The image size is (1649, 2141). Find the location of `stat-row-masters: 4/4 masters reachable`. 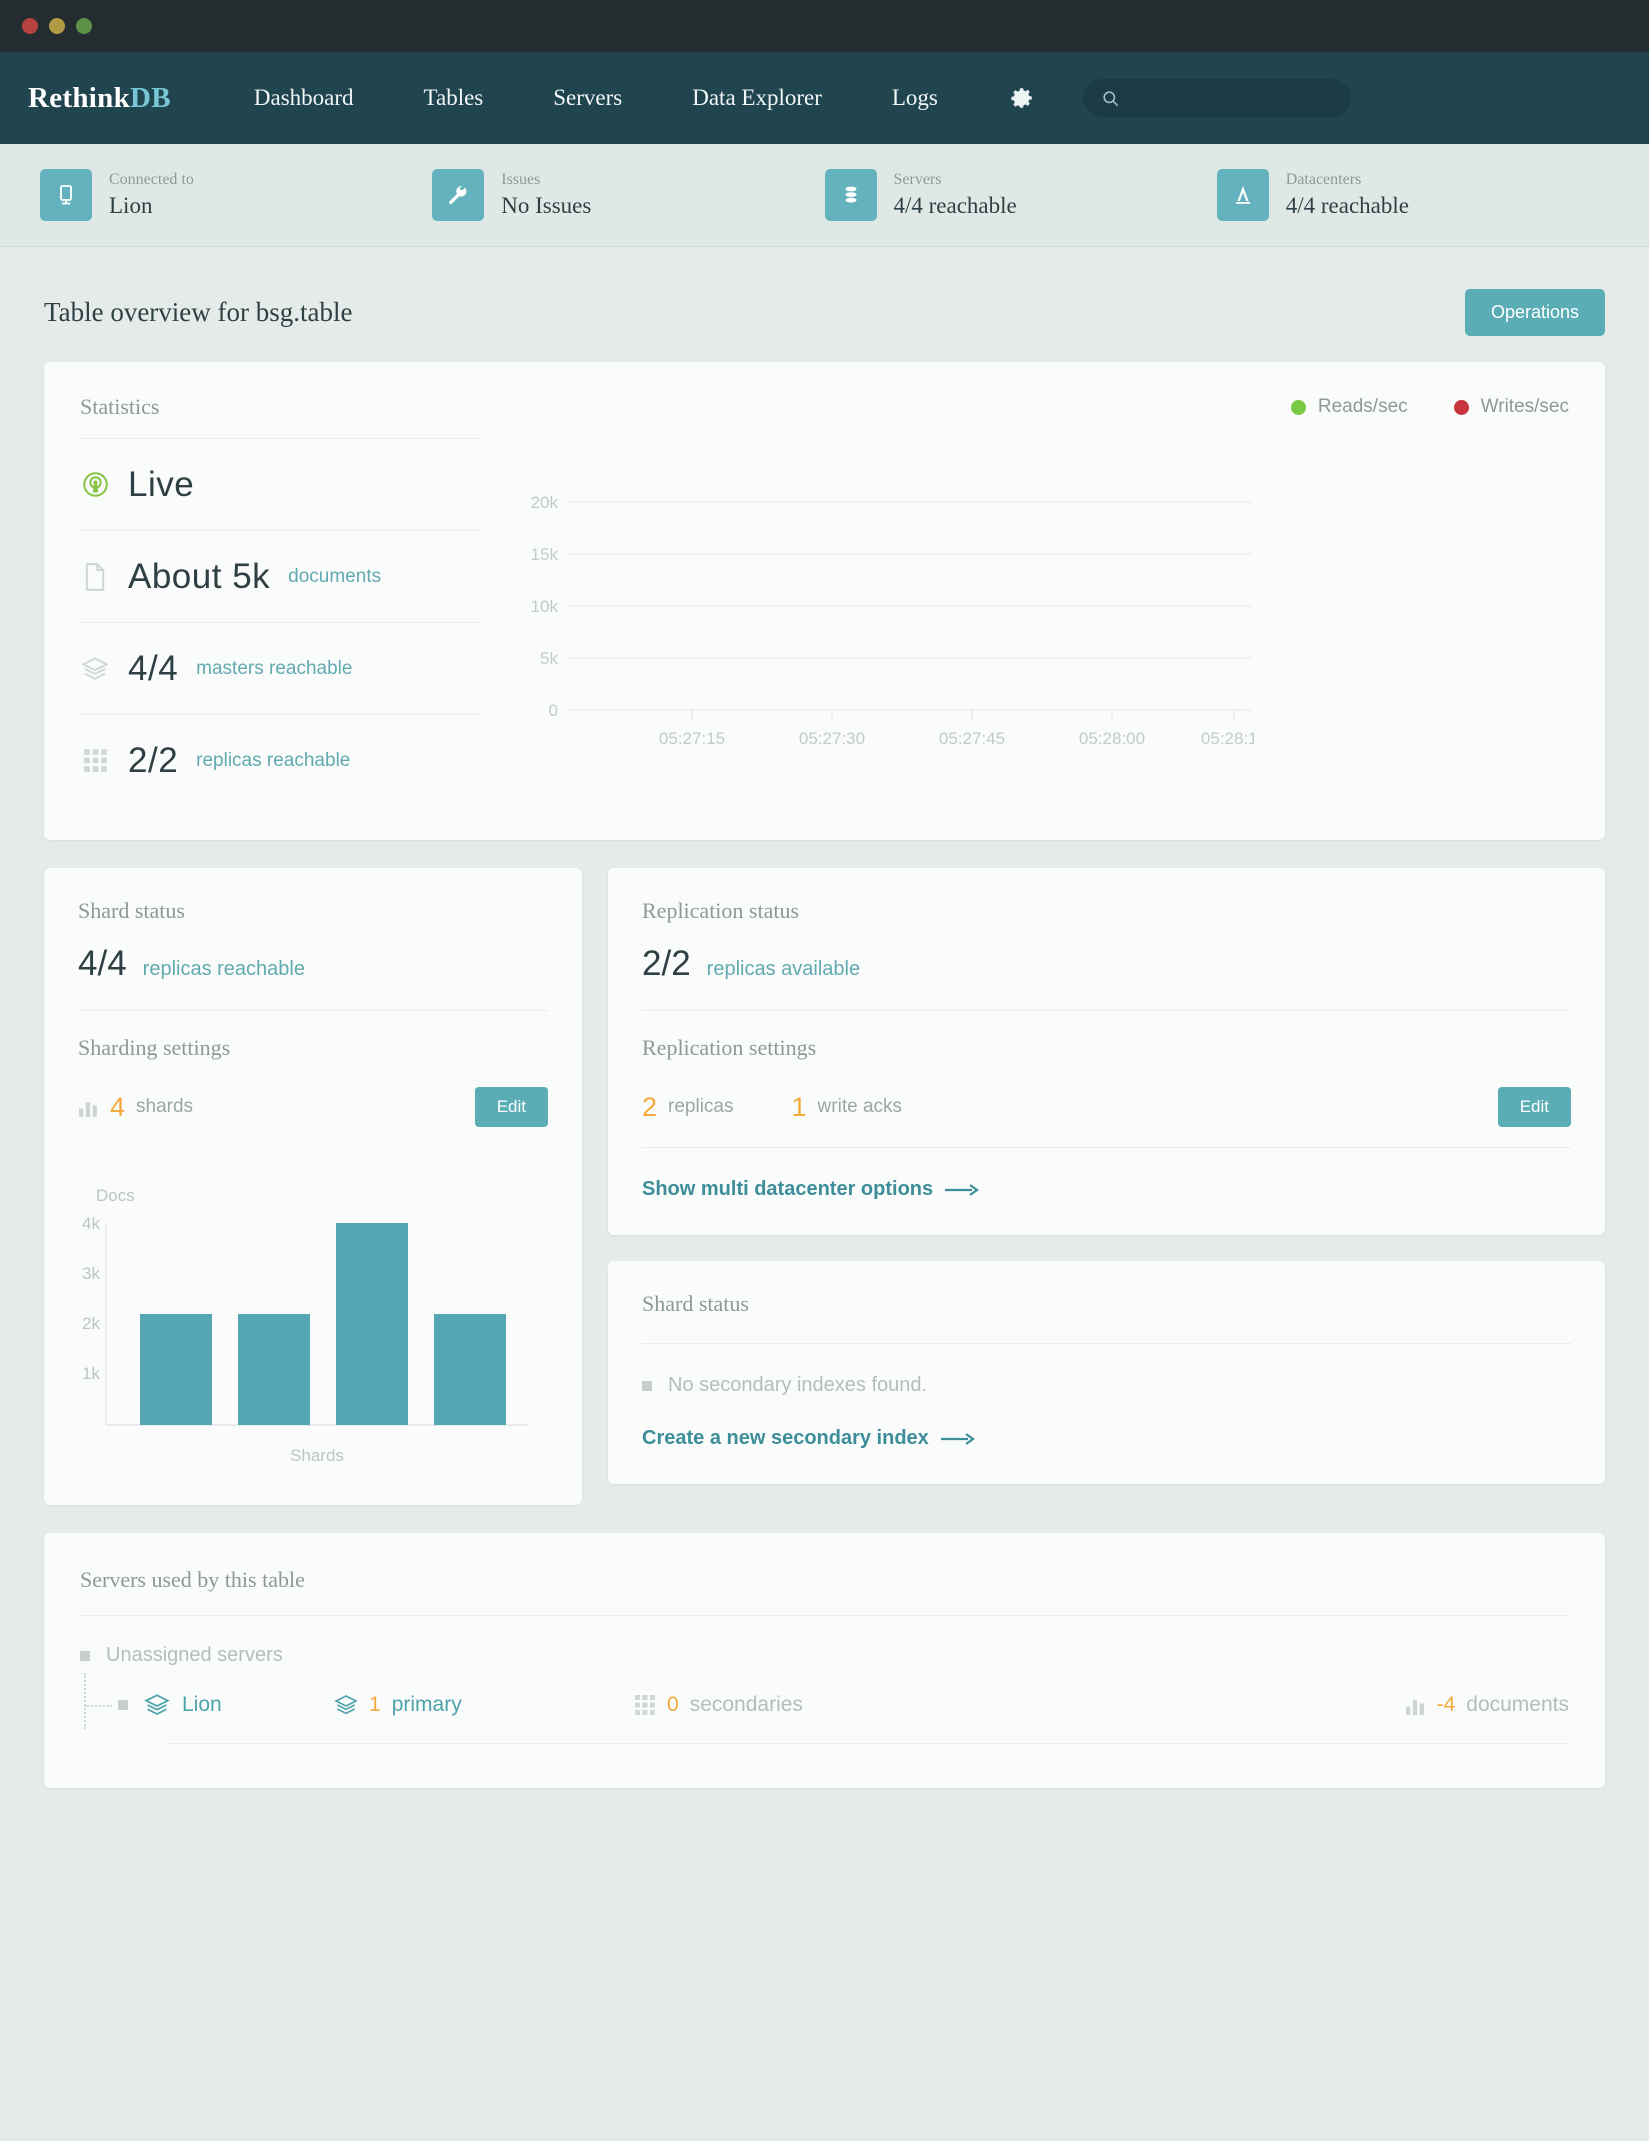

stat-row-masters: 4/4 masters reachable is located at coordinates (280, 668).